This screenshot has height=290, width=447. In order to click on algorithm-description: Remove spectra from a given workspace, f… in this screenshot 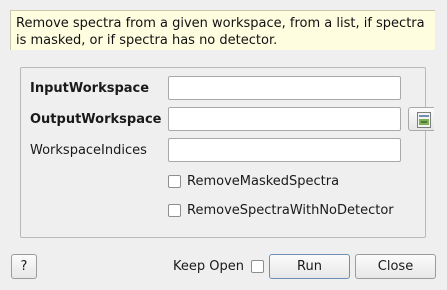, I will do `click(222, 30)`.